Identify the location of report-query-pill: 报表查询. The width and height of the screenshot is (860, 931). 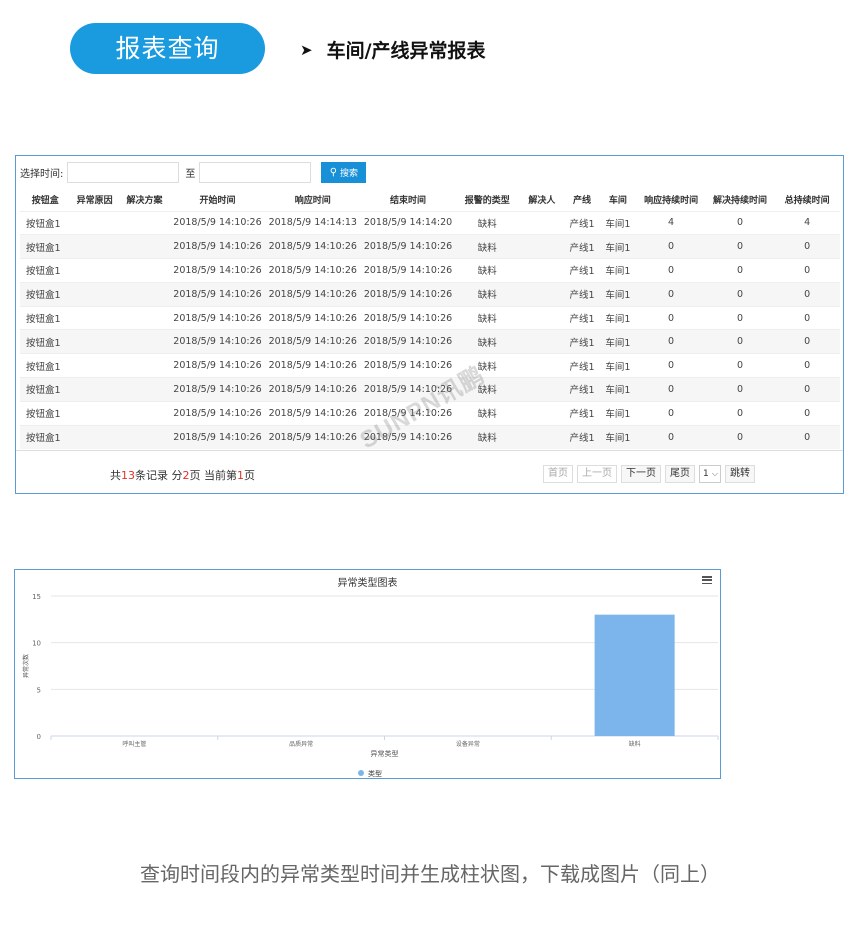
(167, 48).